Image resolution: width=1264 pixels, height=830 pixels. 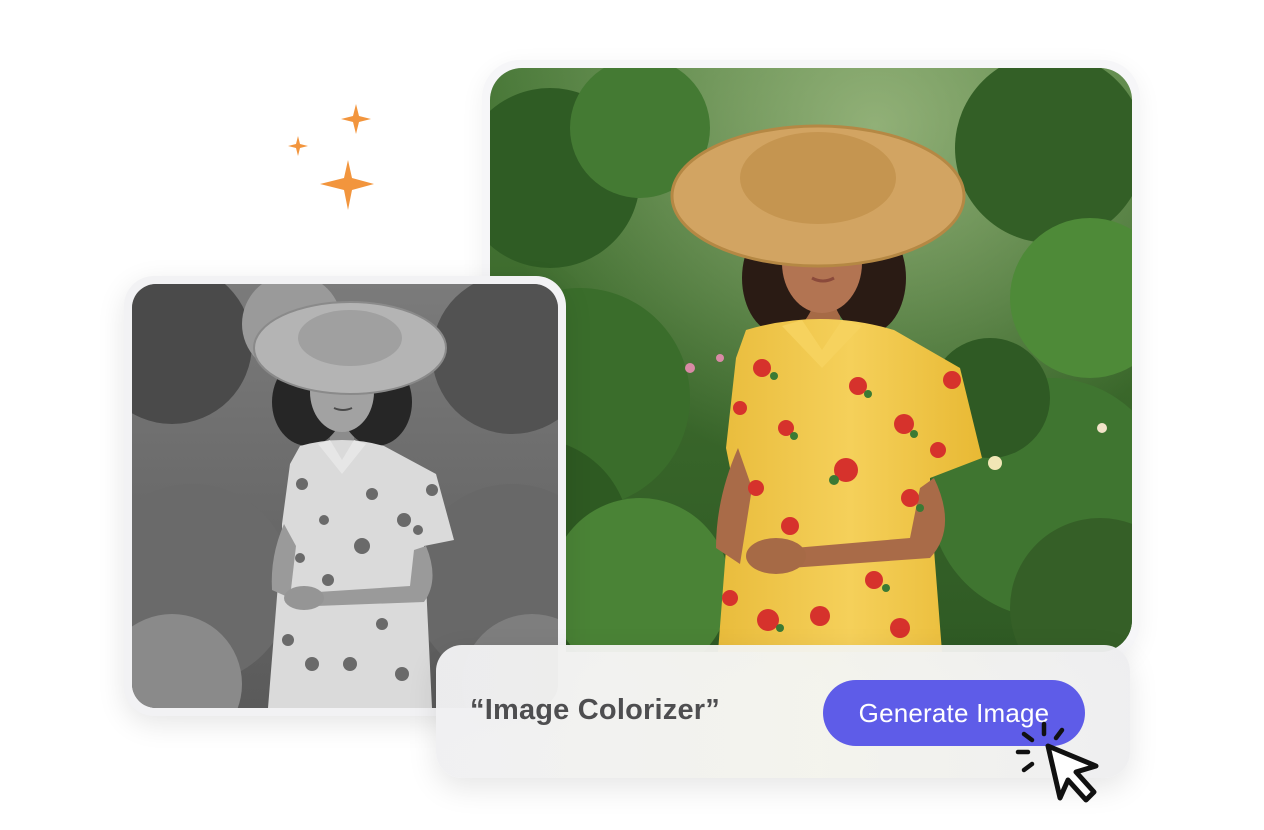 What do you see at coordinates (595, 710) in the screenshot?
I see `prompt-text: “Image Colorizer”` at bounding box center [595, 710].